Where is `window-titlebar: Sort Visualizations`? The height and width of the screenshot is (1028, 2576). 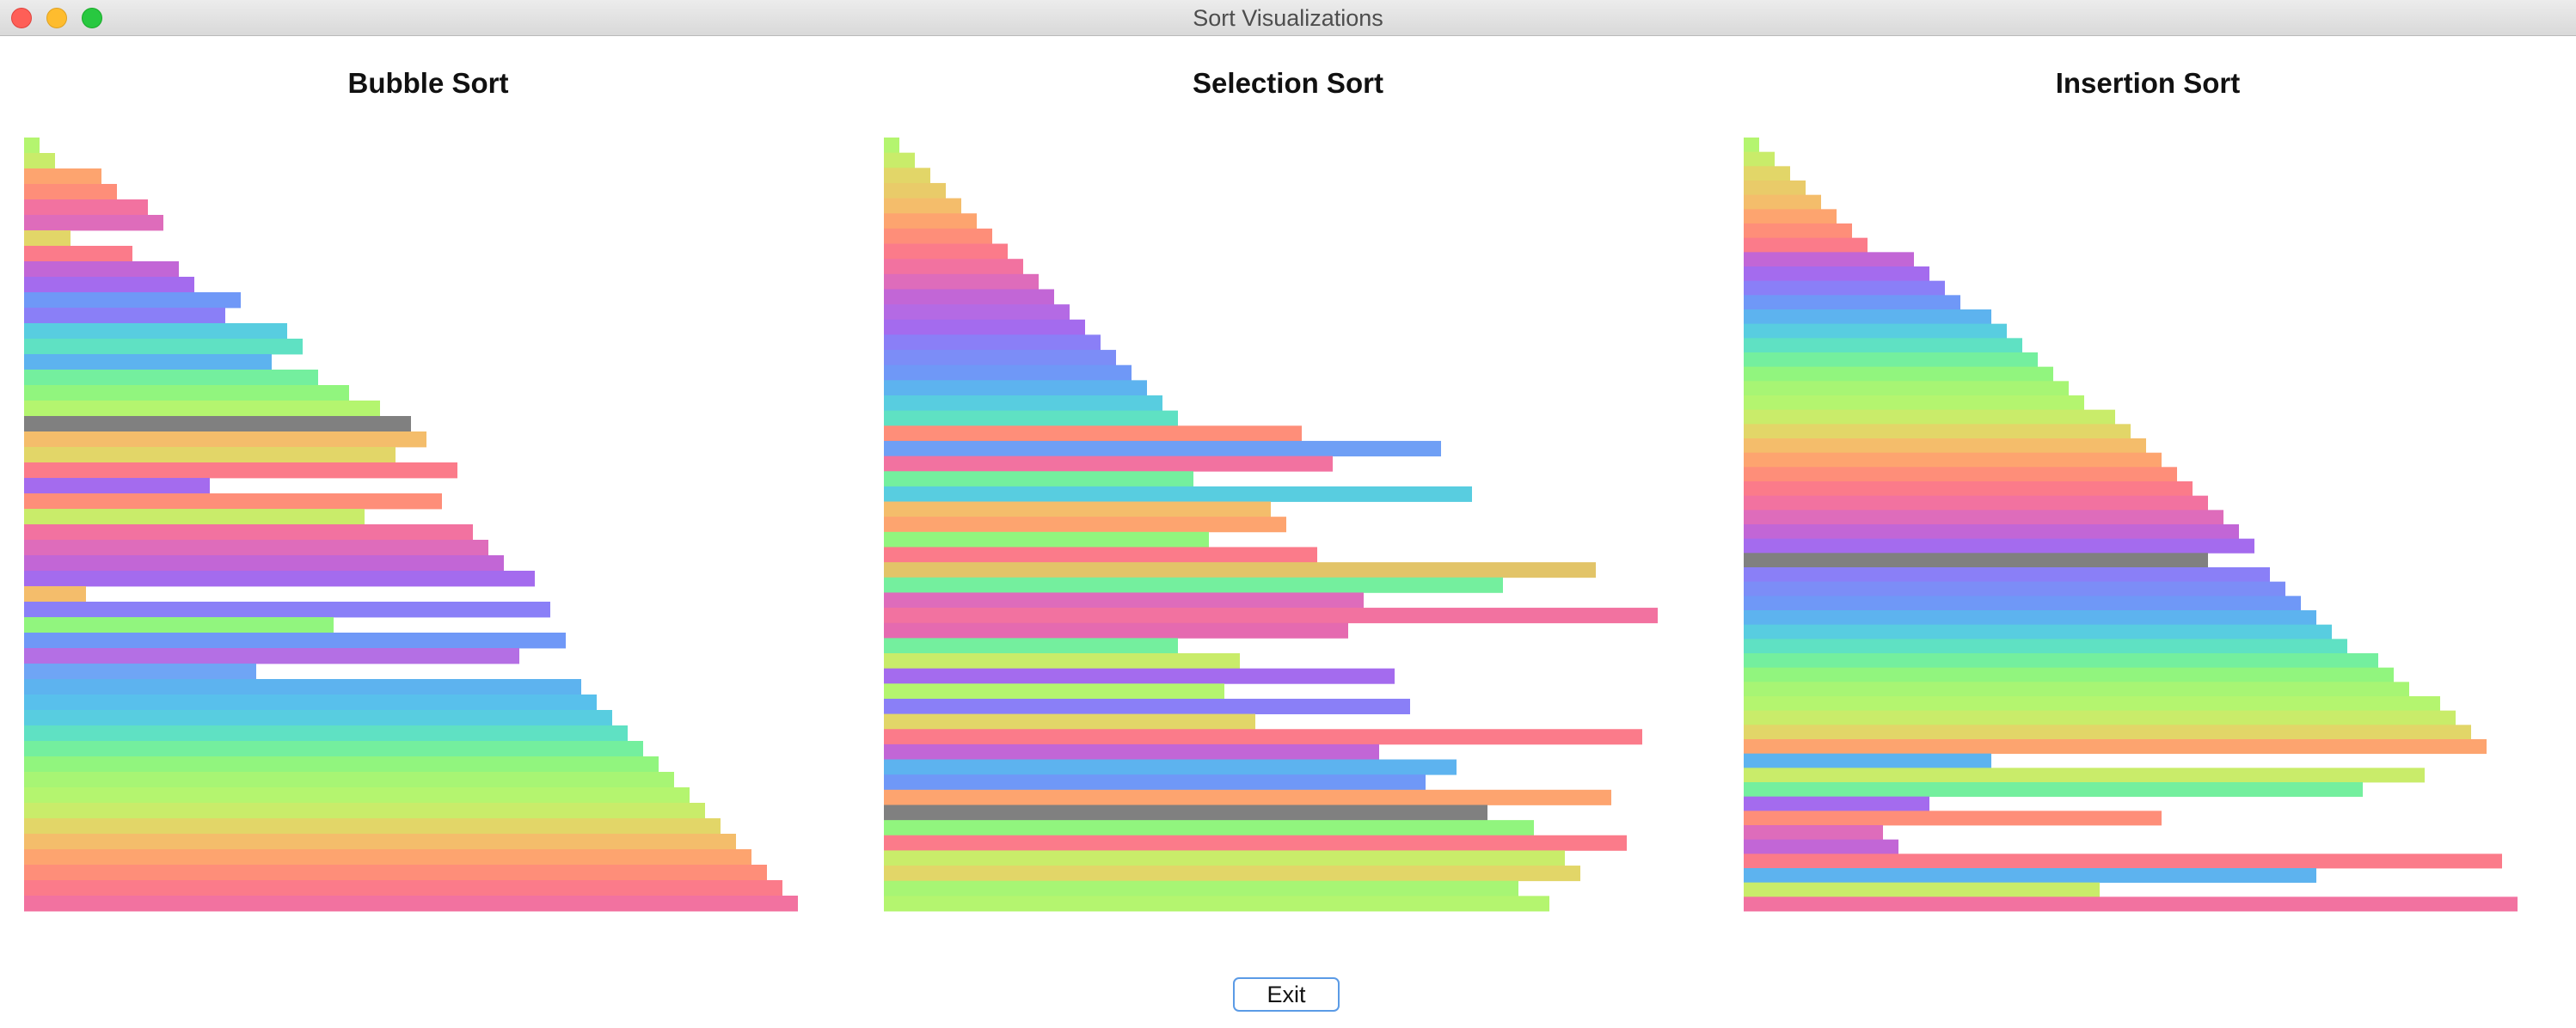 window-titlebar: Sort Visualizations is located at coordinates (1288, 18).